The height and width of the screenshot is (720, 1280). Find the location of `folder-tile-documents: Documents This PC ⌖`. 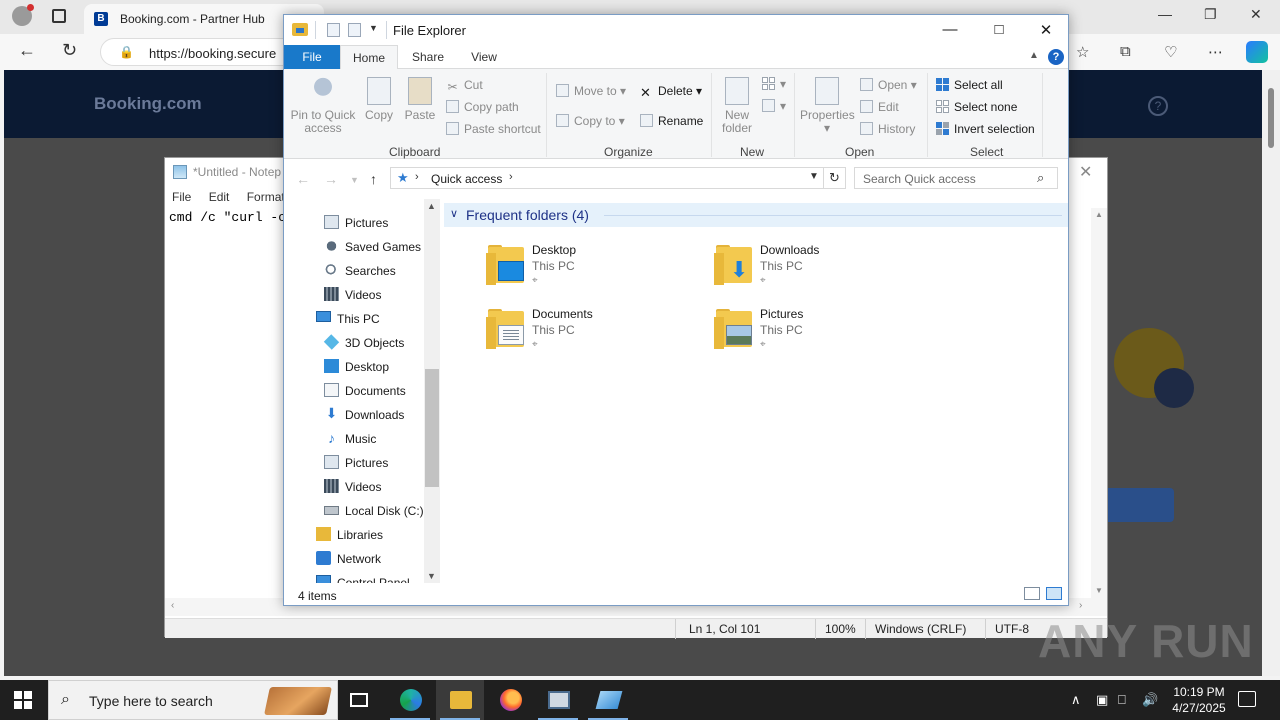

folder-tile-documents: Documents This PC ⌖ is located at coordinates (586, 333).